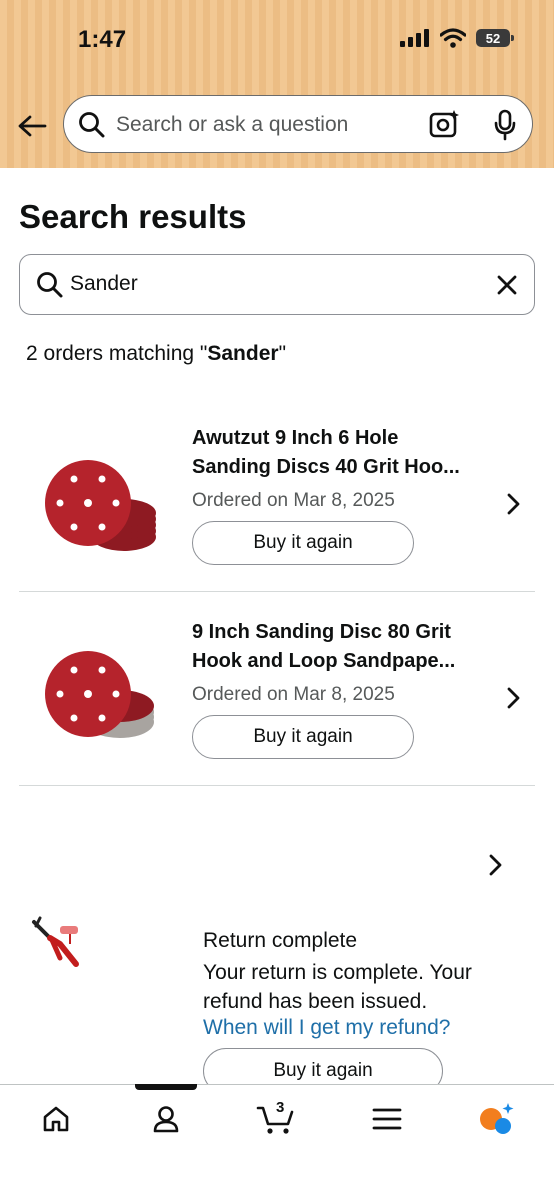 This screenshot has height=1201, width=554. I want to click on match-term: Sander, so click(243, 353).